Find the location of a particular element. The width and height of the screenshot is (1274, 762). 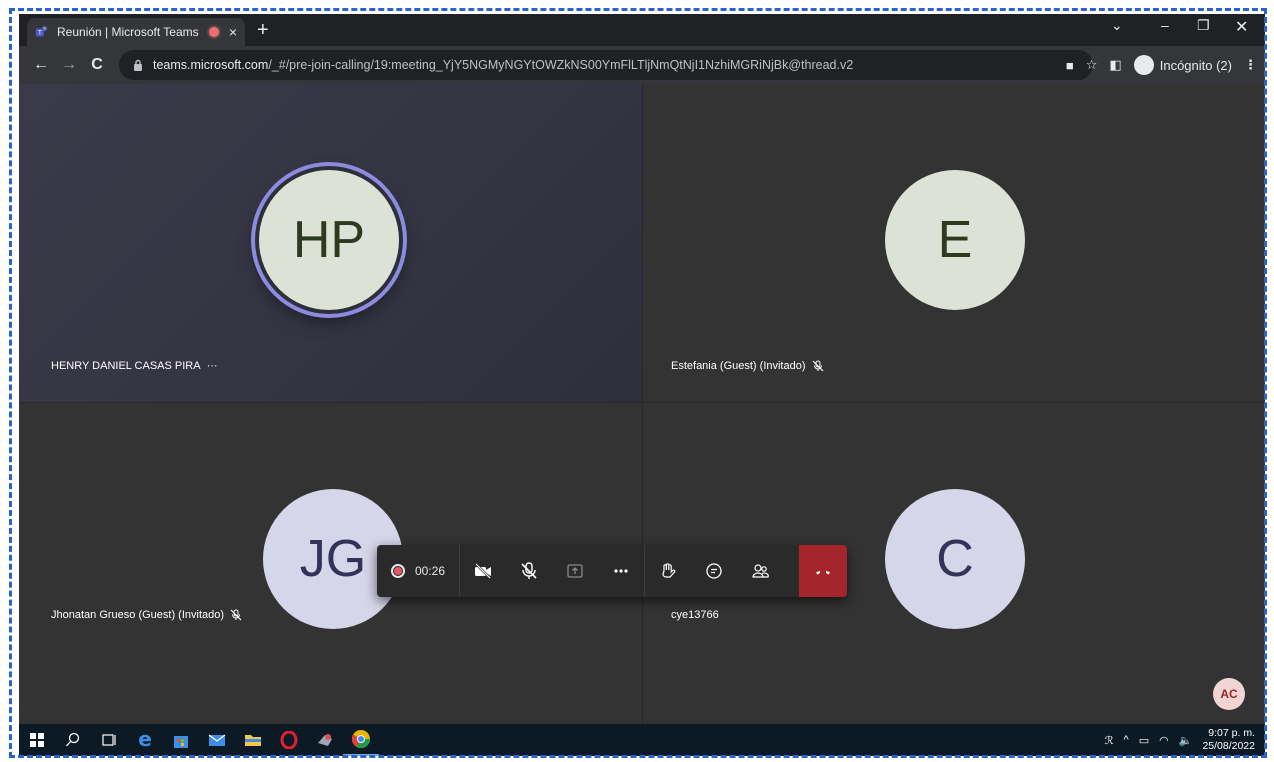

raise-hand-button is located at coordinates (668, 571).